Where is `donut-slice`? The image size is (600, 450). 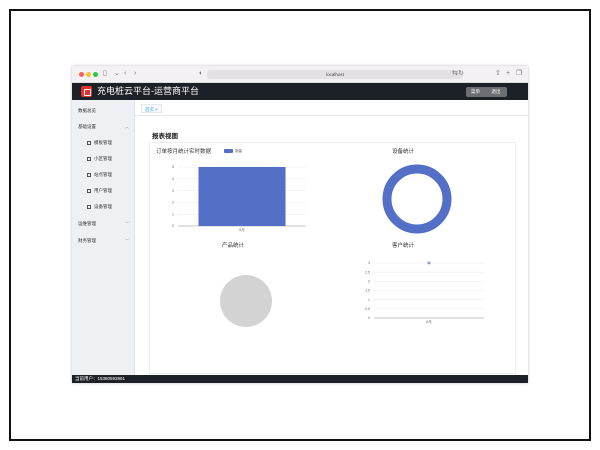 donut-slice is located at coordinates (417, 199).